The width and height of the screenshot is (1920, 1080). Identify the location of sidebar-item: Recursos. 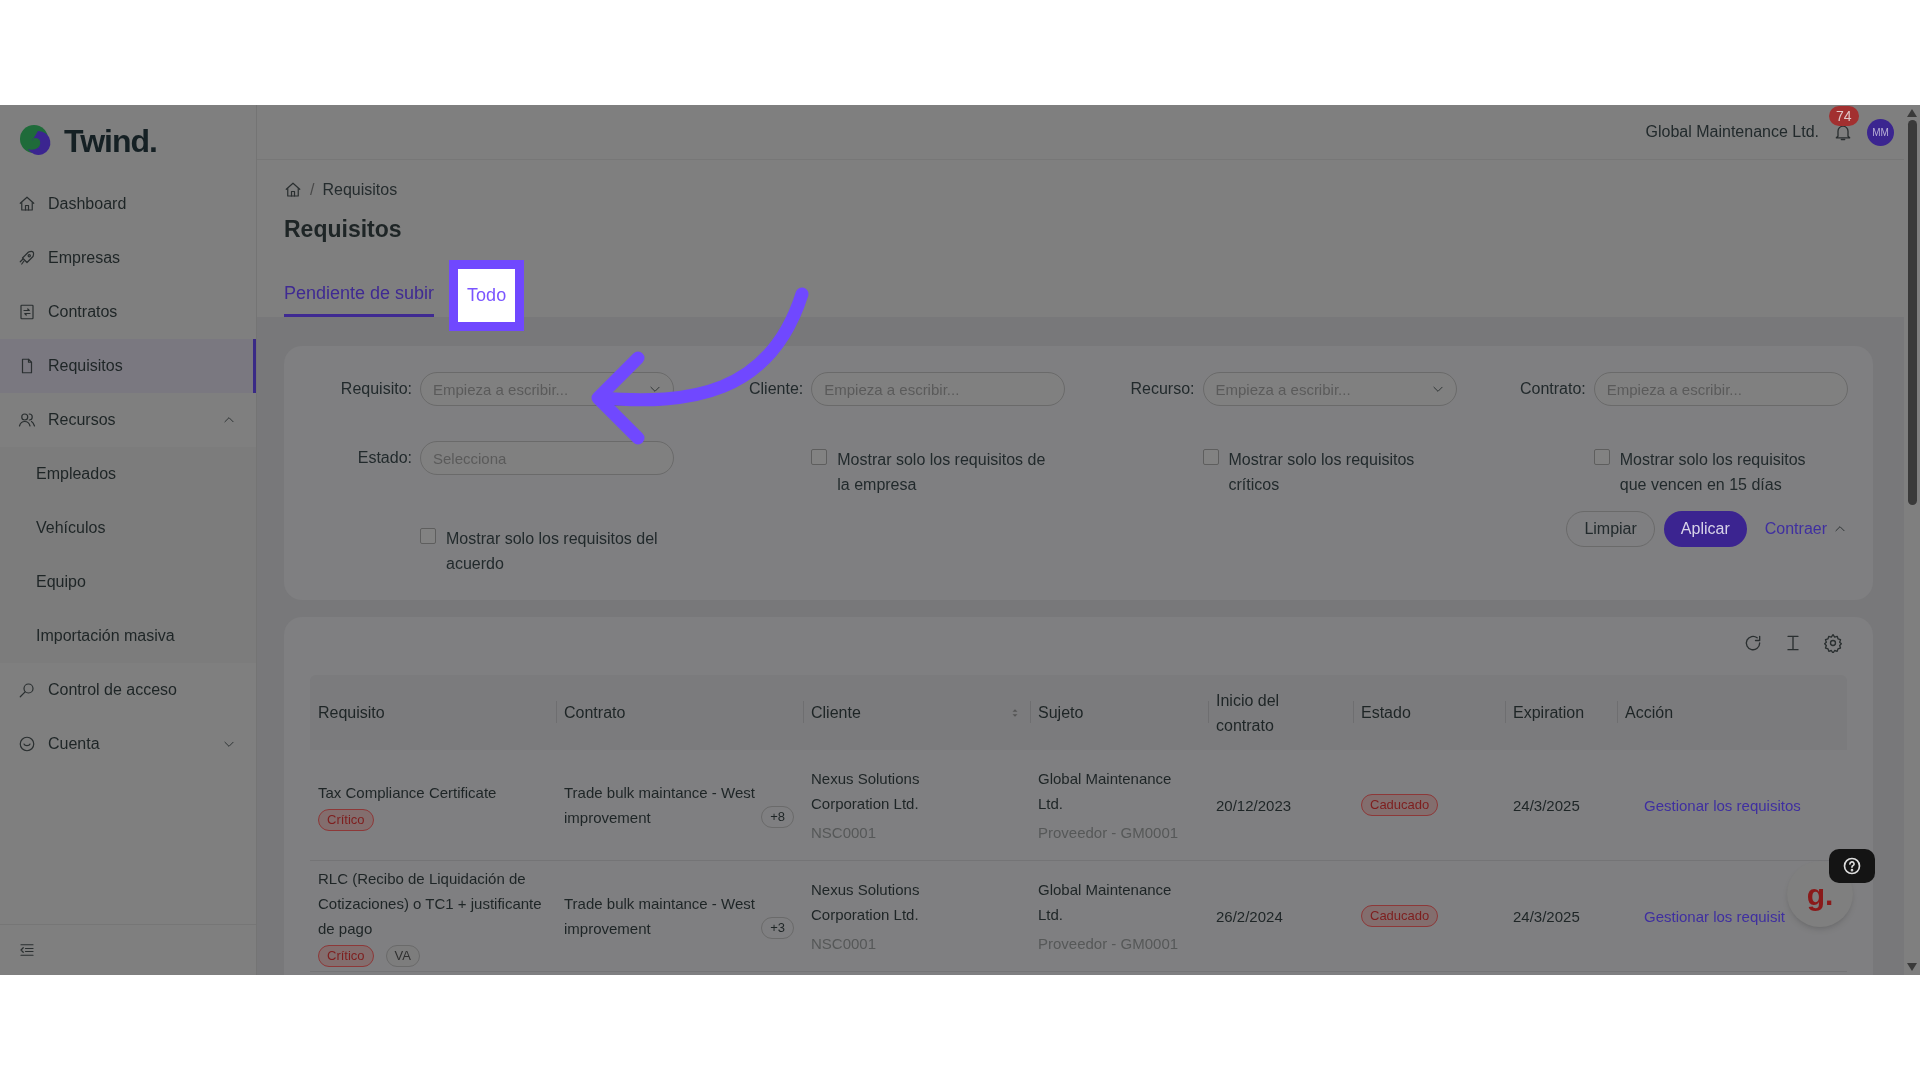
(128, 420).